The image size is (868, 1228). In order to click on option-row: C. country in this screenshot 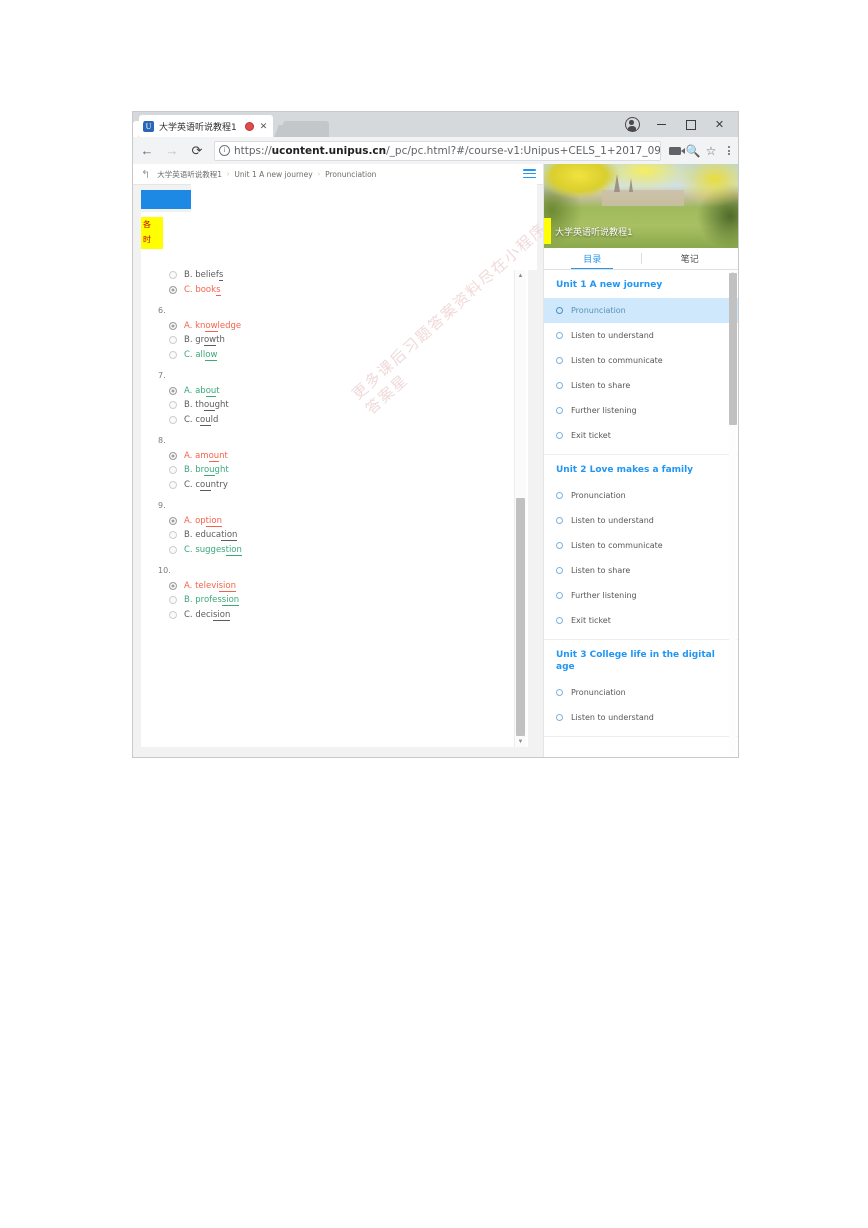, I will do `click(342, 485)`.